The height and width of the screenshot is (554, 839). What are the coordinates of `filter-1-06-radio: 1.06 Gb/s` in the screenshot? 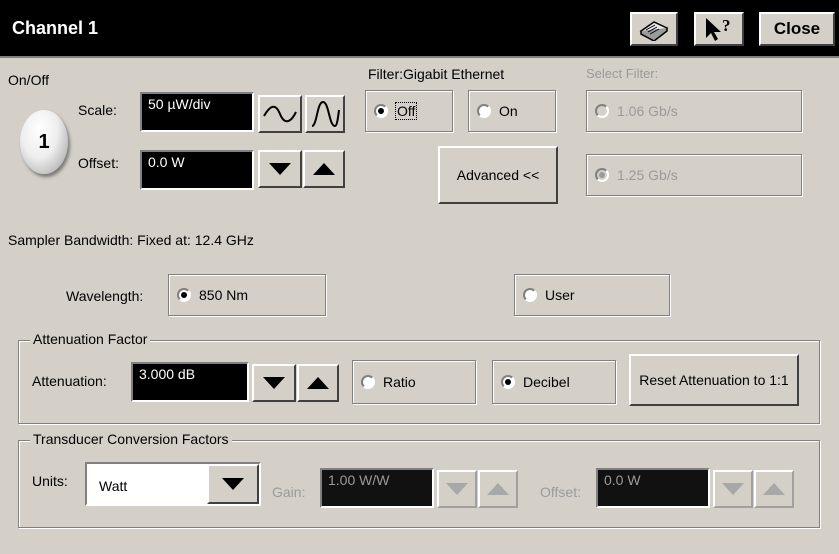 It's located at (694, 111).